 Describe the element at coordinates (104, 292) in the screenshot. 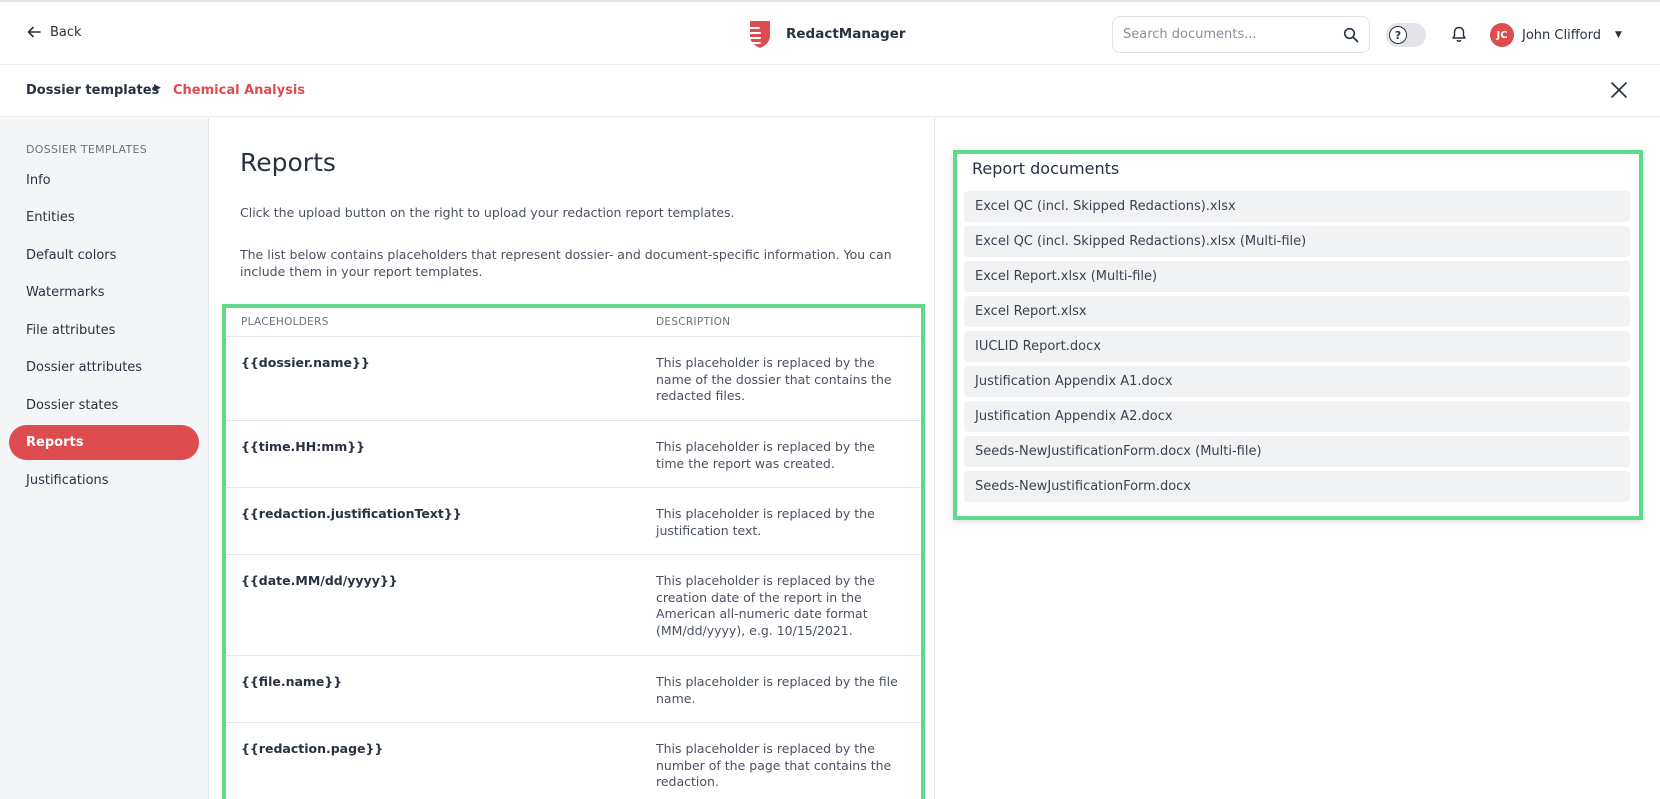

I see `sidebar-item-watermarks: Watermarks` at that location.